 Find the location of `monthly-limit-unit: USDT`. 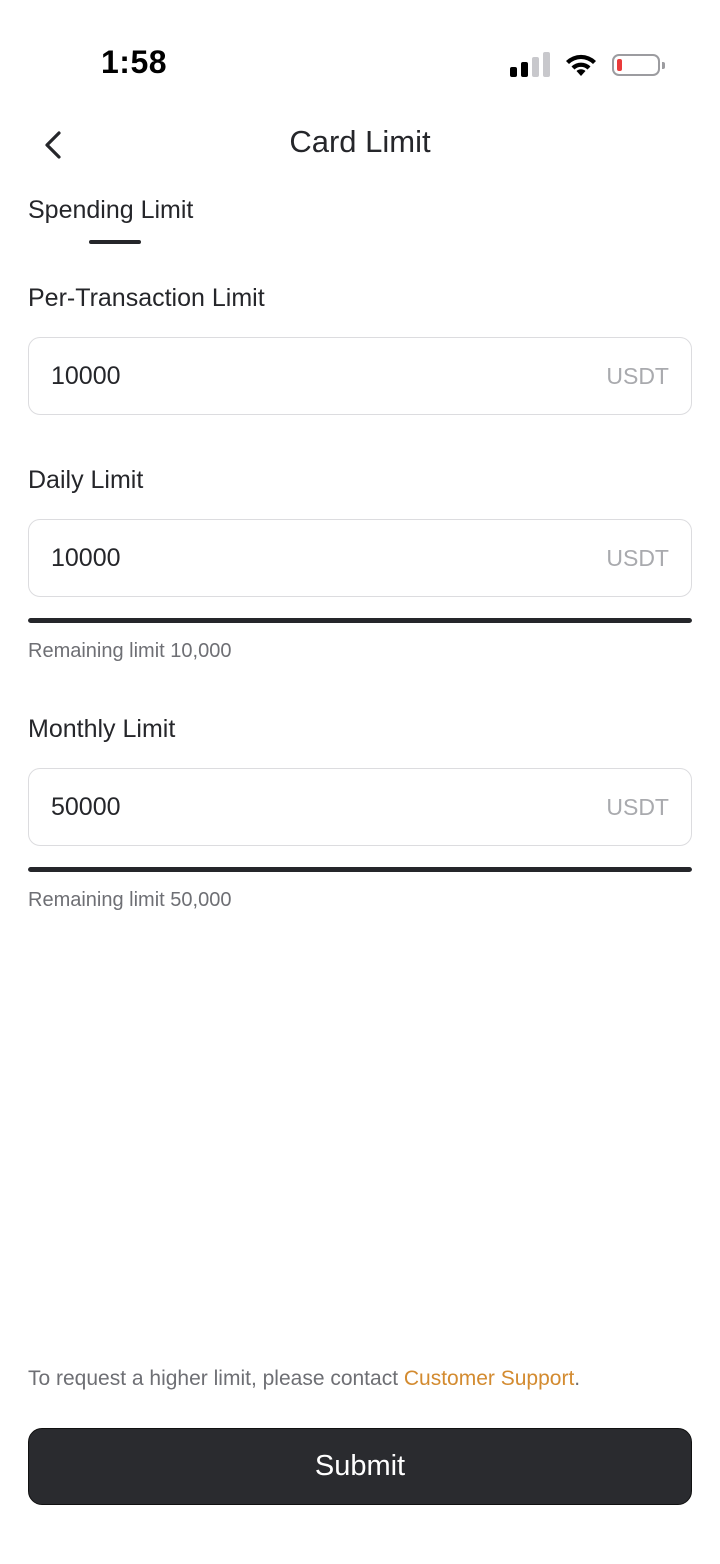

monthly-limit-unit: USDT is located at coordinates (637, 806).